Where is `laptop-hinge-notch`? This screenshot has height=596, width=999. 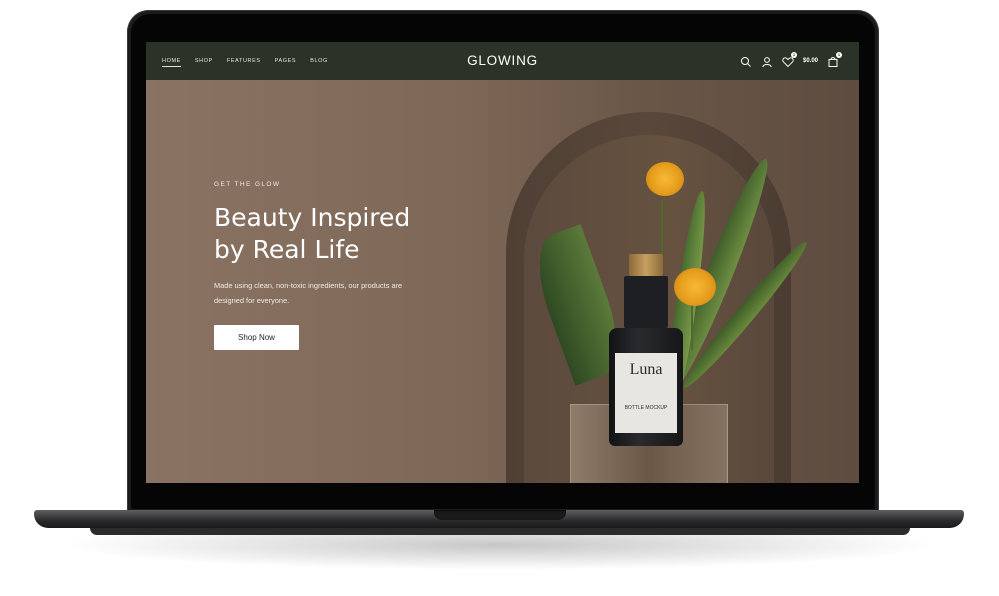 laptop-hinge-notch is located at coordinates (500, 515).